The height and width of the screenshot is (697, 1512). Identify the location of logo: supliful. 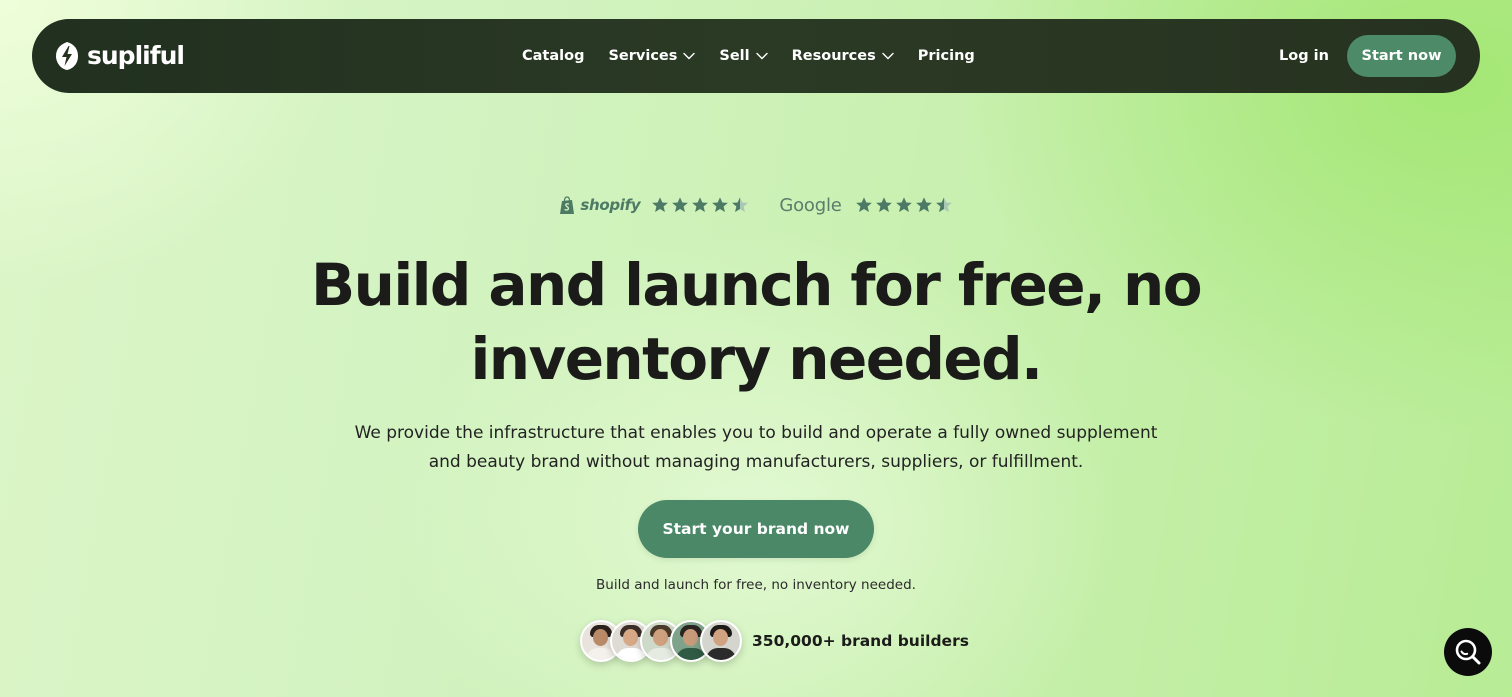
(120, 56).